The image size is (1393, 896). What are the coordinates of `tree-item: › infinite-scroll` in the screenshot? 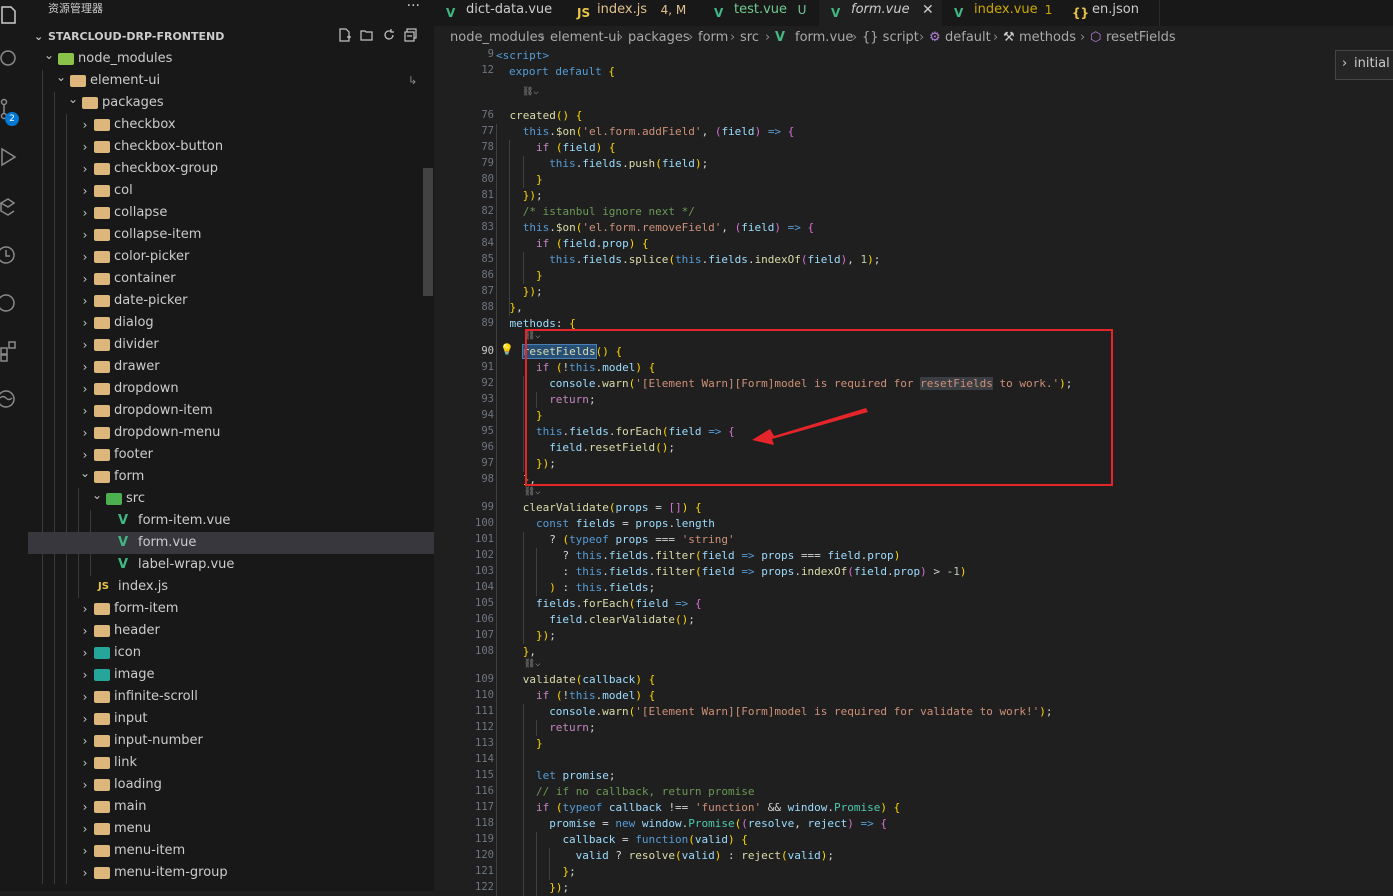 It's located at (231, 697).